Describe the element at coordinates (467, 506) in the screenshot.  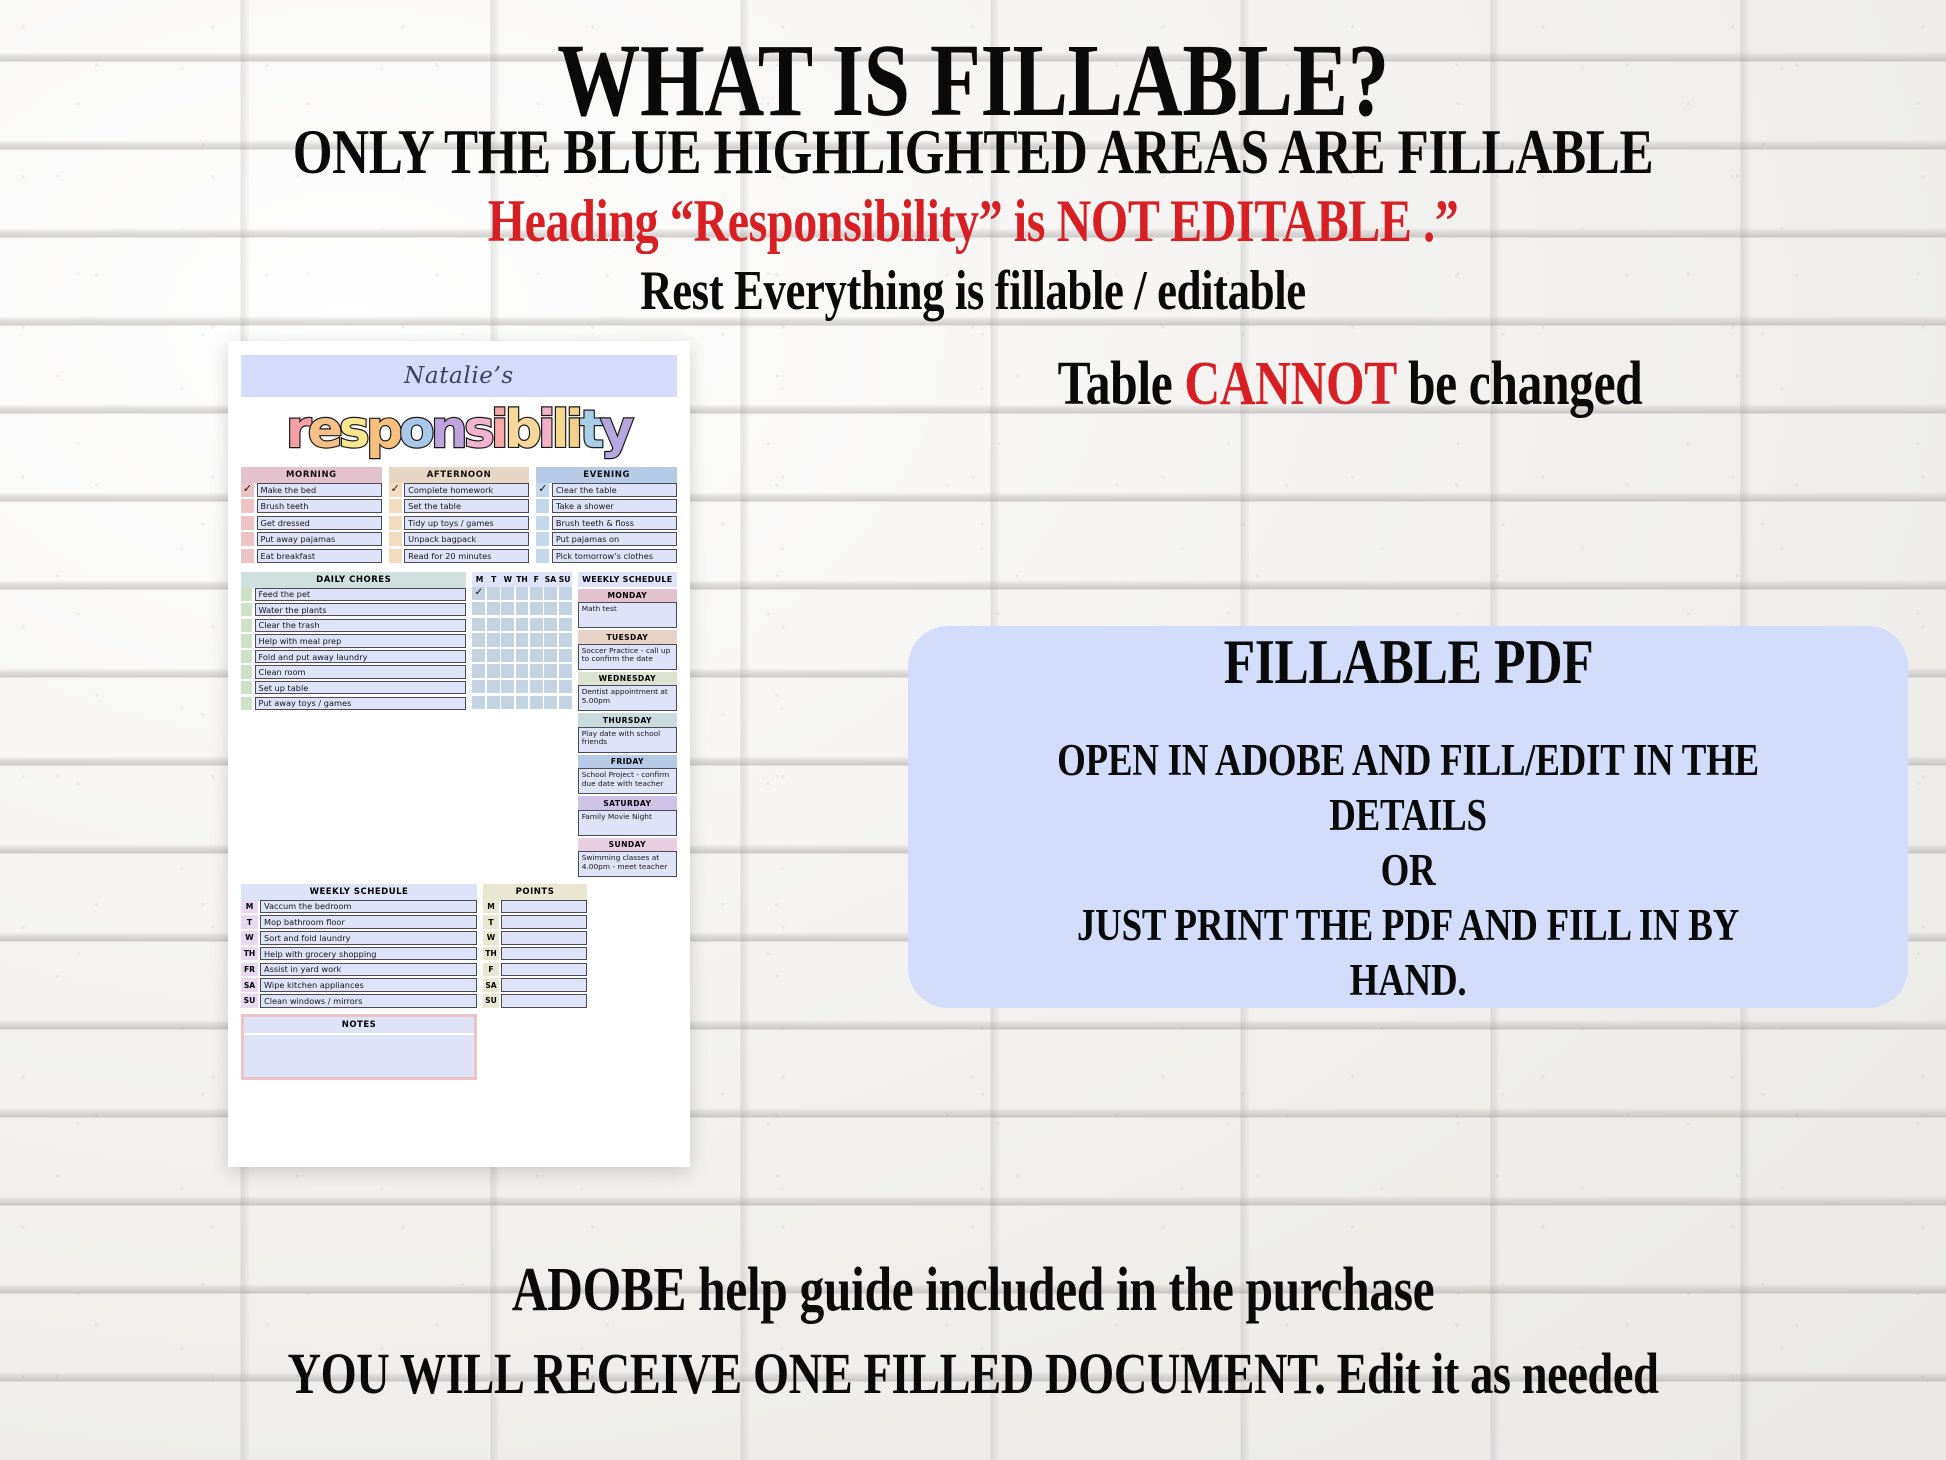
I see `routine-task-input: Set the table` at that location.